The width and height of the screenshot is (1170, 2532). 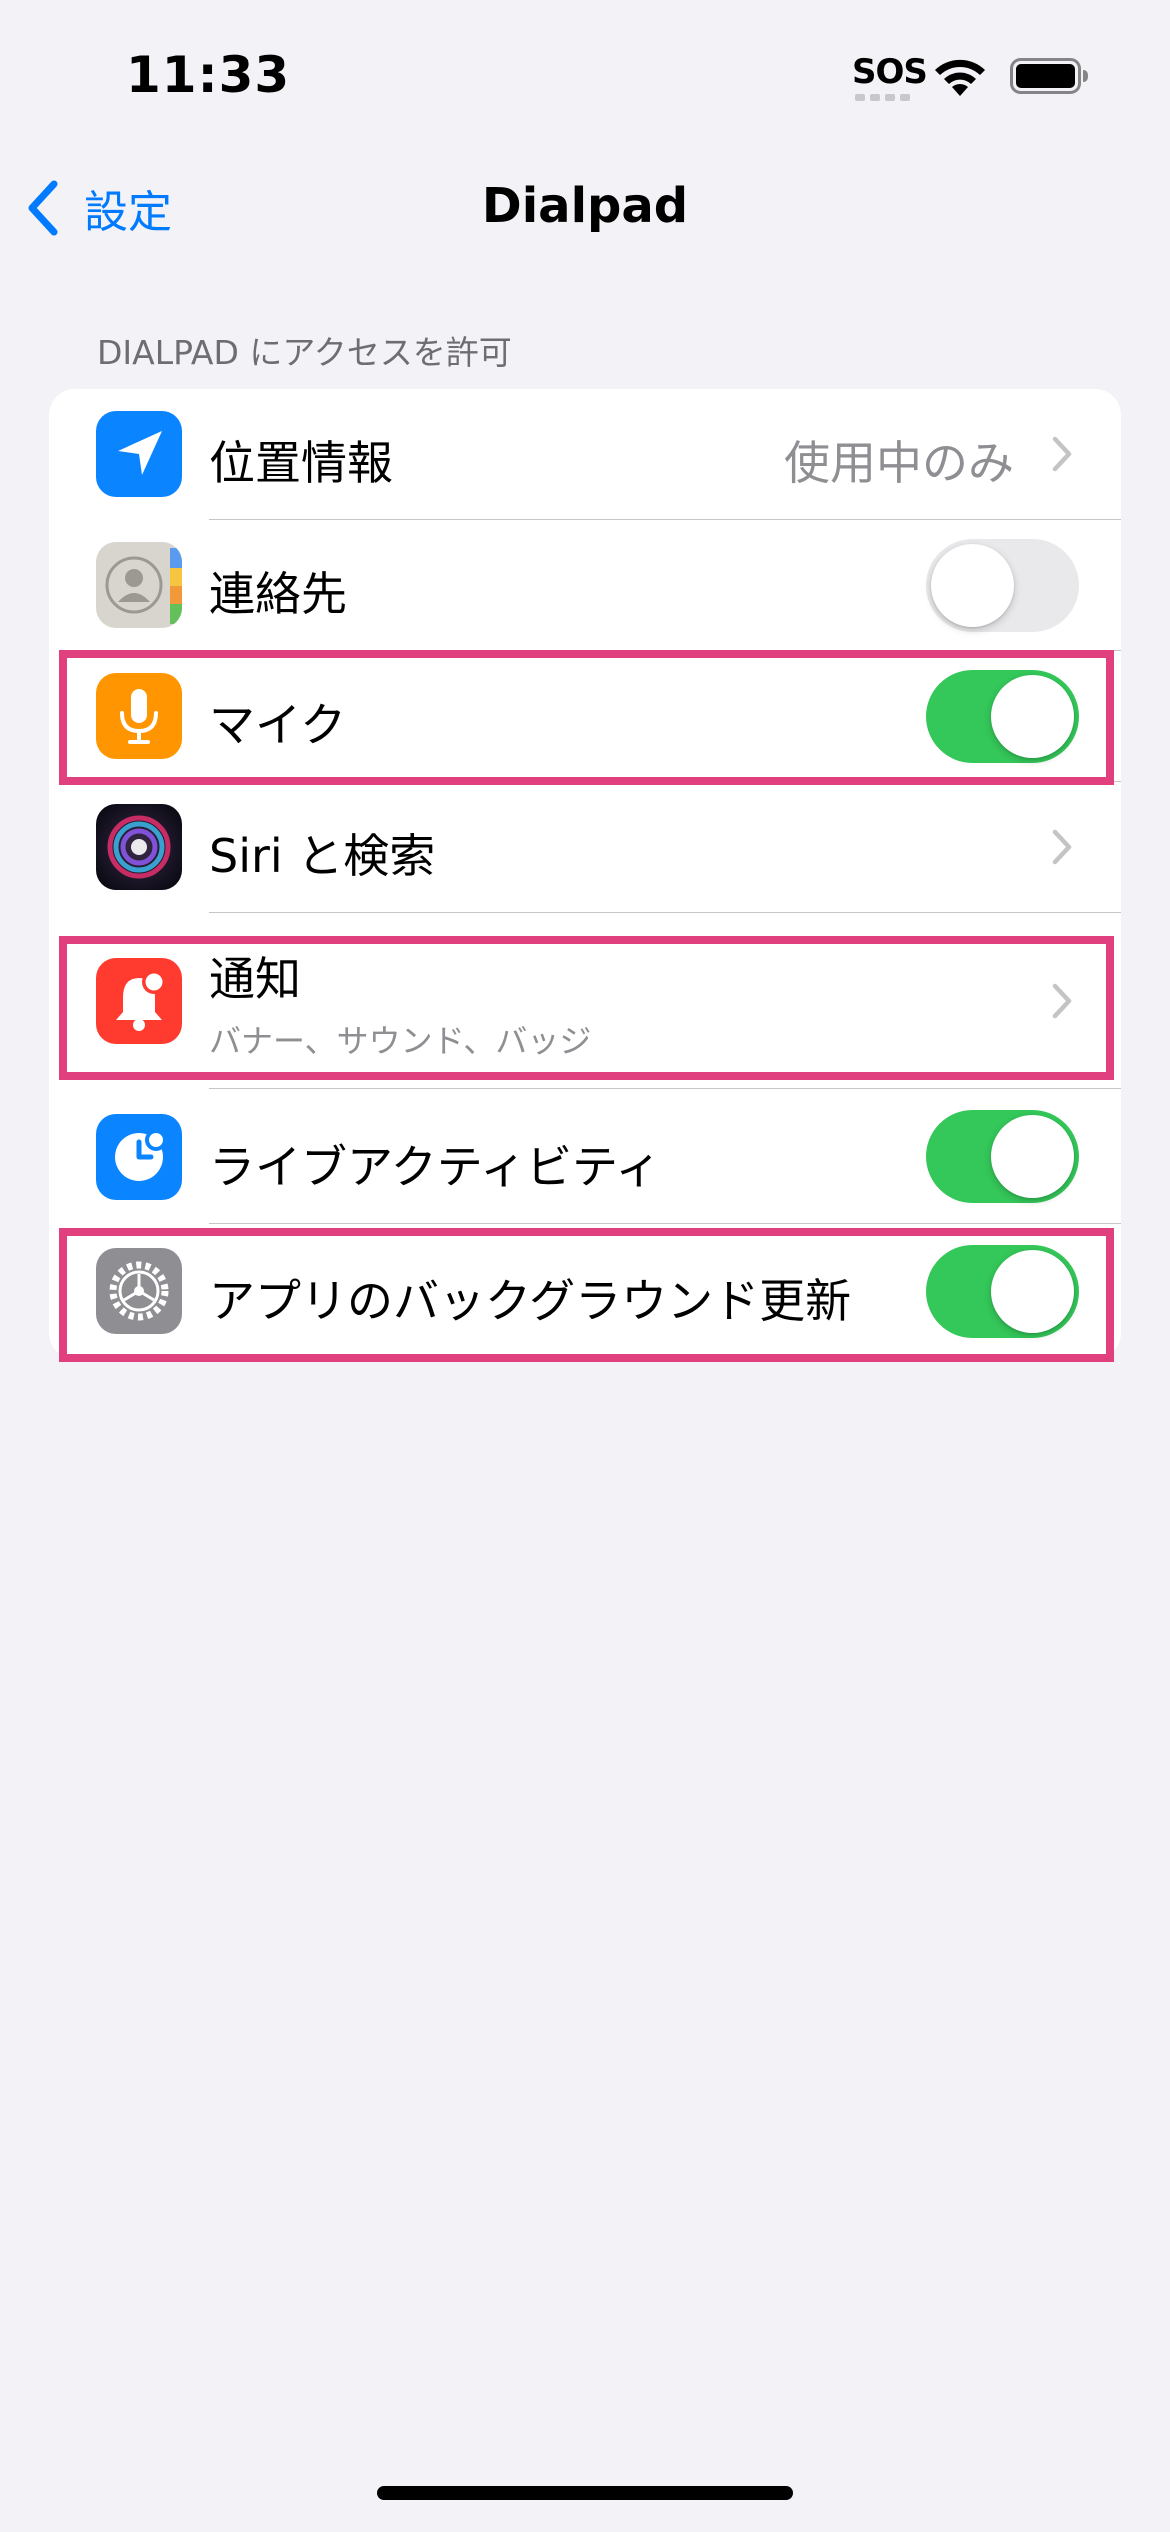 What do you see at coordinates (585, 585) in the screenshot?
I see `row-contacts: 連絡先` at bounding box center [585, 585].